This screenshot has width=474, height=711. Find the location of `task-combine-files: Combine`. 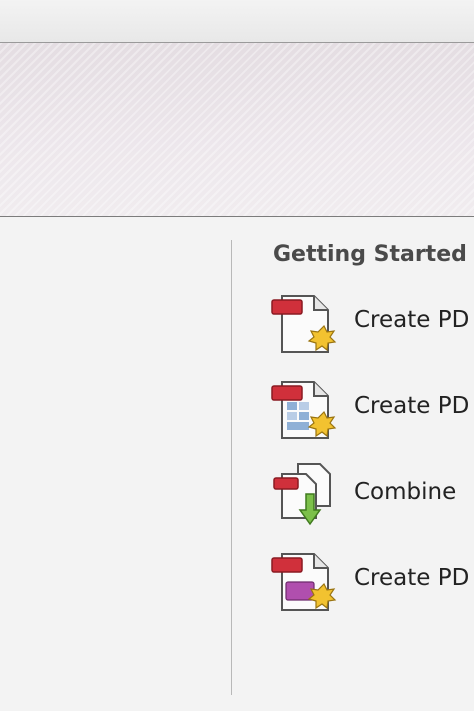

task-combine-files: Combine is located at coordinates (372, 495).